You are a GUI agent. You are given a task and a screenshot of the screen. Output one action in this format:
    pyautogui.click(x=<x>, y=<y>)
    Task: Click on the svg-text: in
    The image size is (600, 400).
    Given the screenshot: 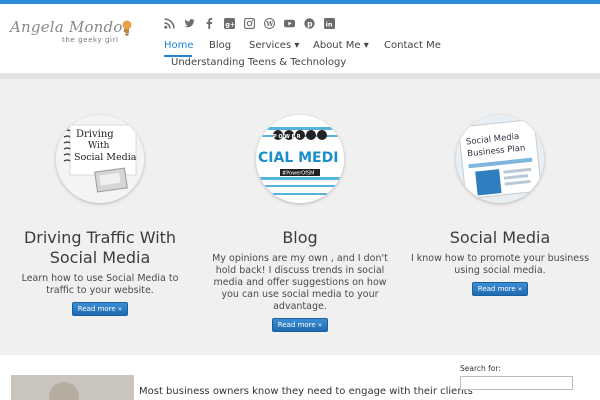 What is the action you would take?
    pyautogui.click(x=329, y=25)
    